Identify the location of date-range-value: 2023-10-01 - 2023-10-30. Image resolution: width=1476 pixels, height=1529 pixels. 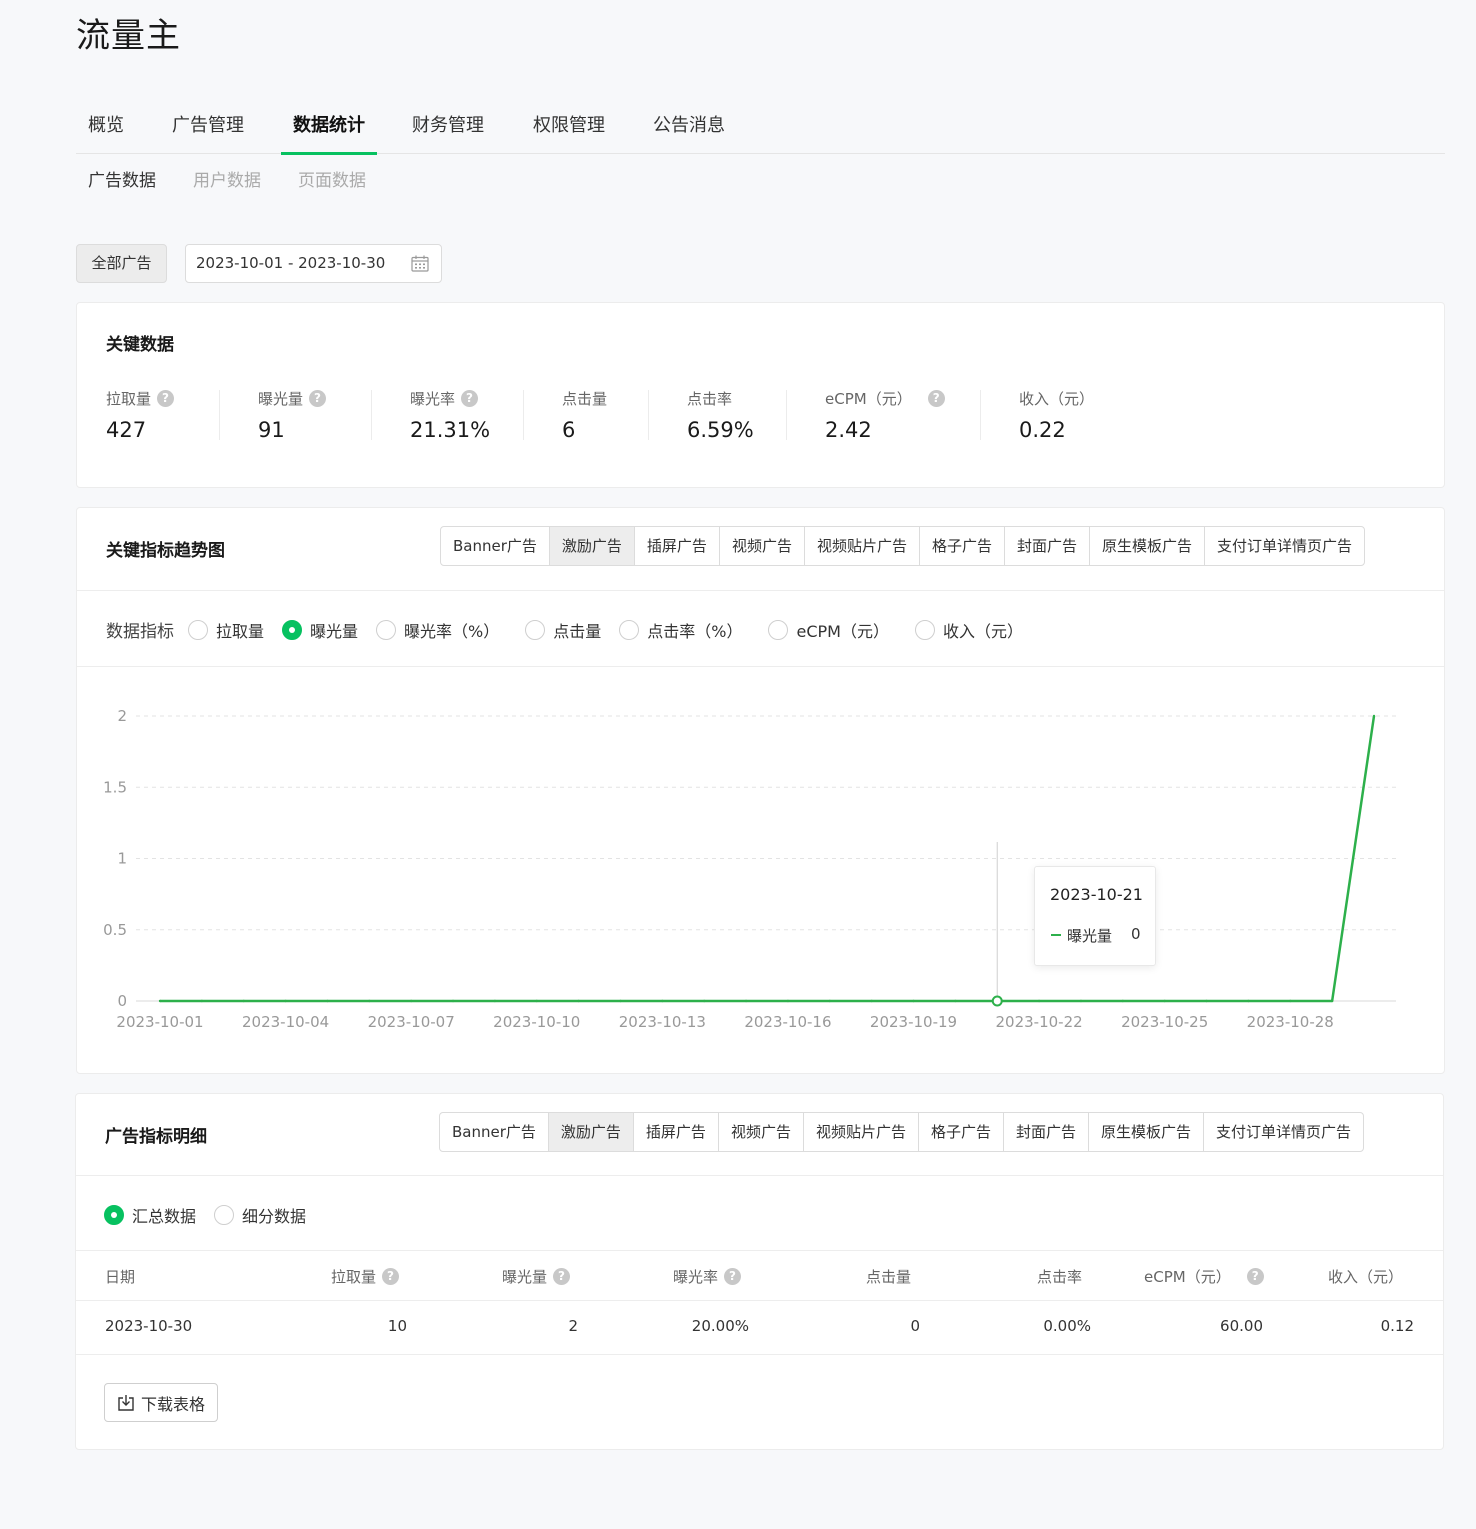
(291, 263).